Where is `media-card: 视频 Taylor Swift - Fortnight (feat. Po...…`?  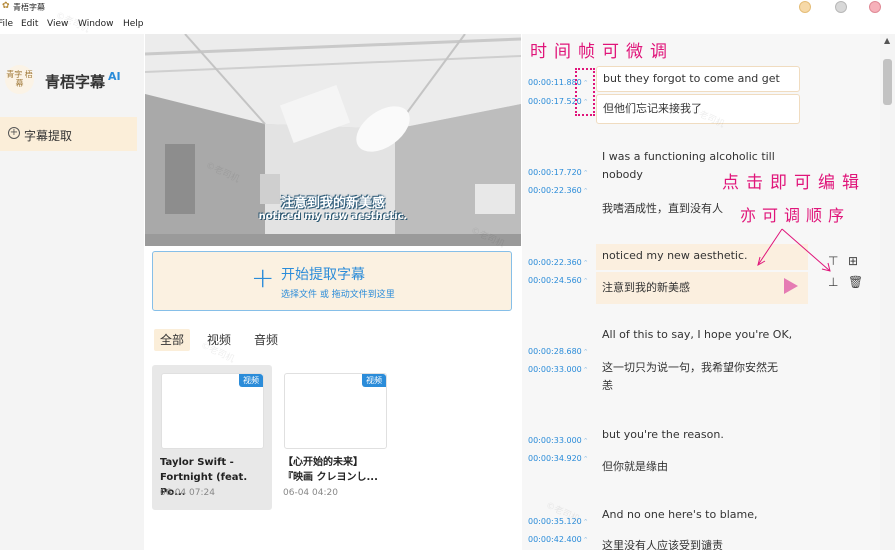 media-card: 视频 Taylor Swift - Fortnight (feat. Po...… is located at coordinates (212, 437).